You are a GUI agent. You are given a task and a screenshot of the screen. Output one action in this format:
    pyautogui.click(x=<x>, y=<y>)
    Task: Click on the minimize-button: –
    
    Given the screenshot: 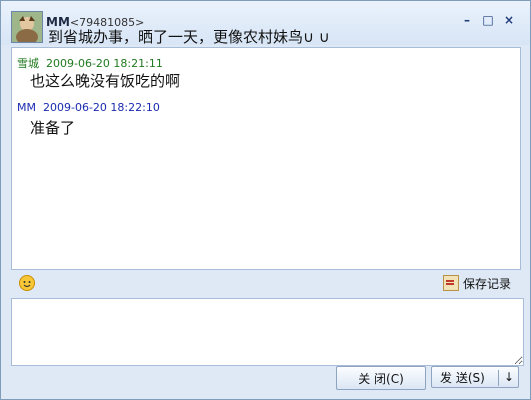 What is the action you would take?
    pyautogui.click(x=467, y=20)
    